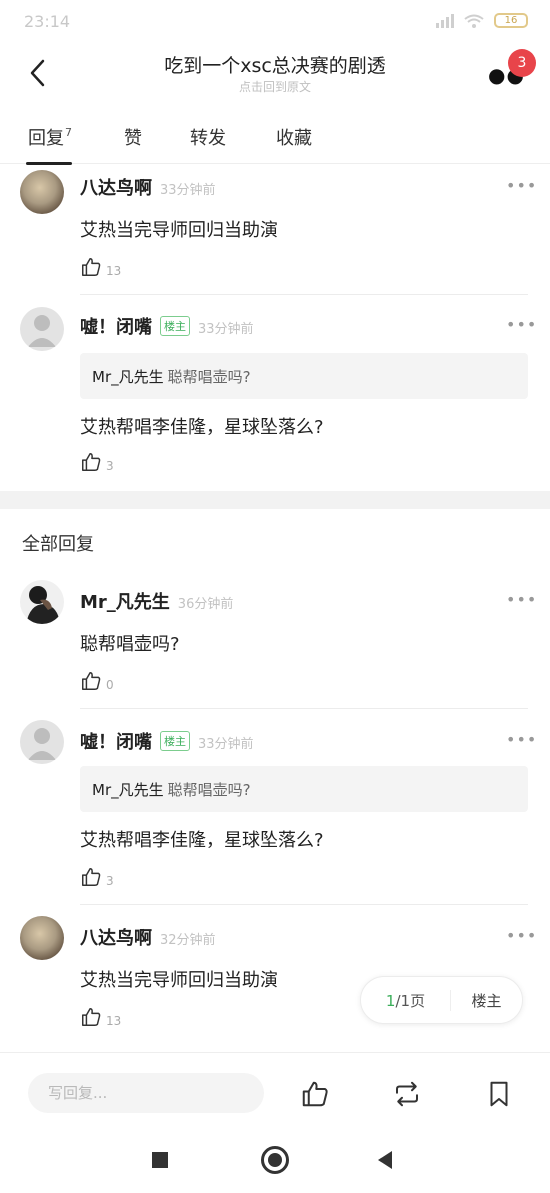 This screenshot has height=1193, width=550. What do you see at coordinates (58, 544) in the screenshot?
I see `all-replies-heading: 全部回复` at bounding box center [58, 544].